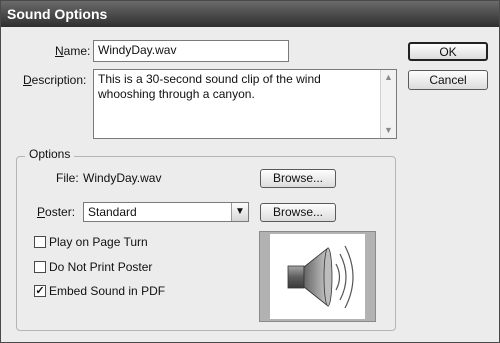 The height and width of the screenshot is (343, 500). I want to click on description-label: Description:, so click(55, 80).